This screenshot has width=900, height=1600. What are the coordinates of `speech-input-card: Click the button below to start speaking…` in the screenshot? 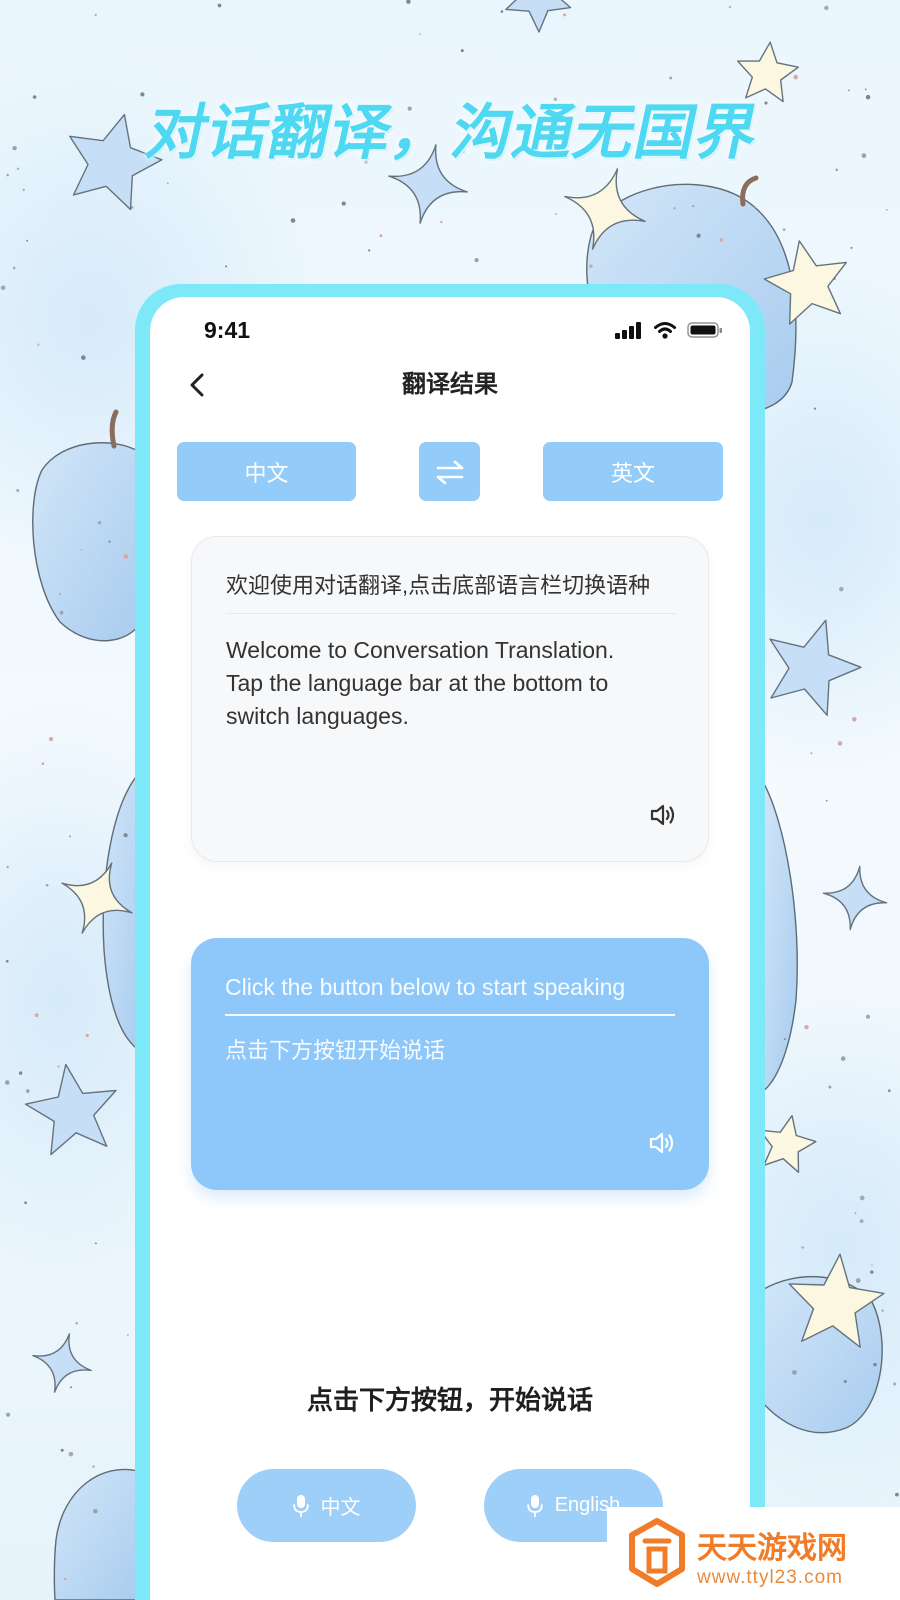 It's located at (450, 1064).